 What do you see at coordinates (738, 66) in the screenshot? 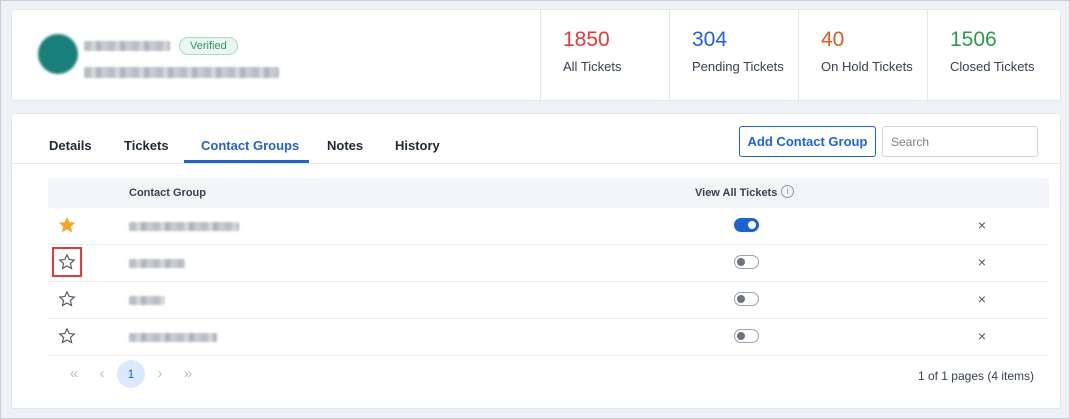
I see `stat-label: Pending Tickets` at bounding box center [738, 66].